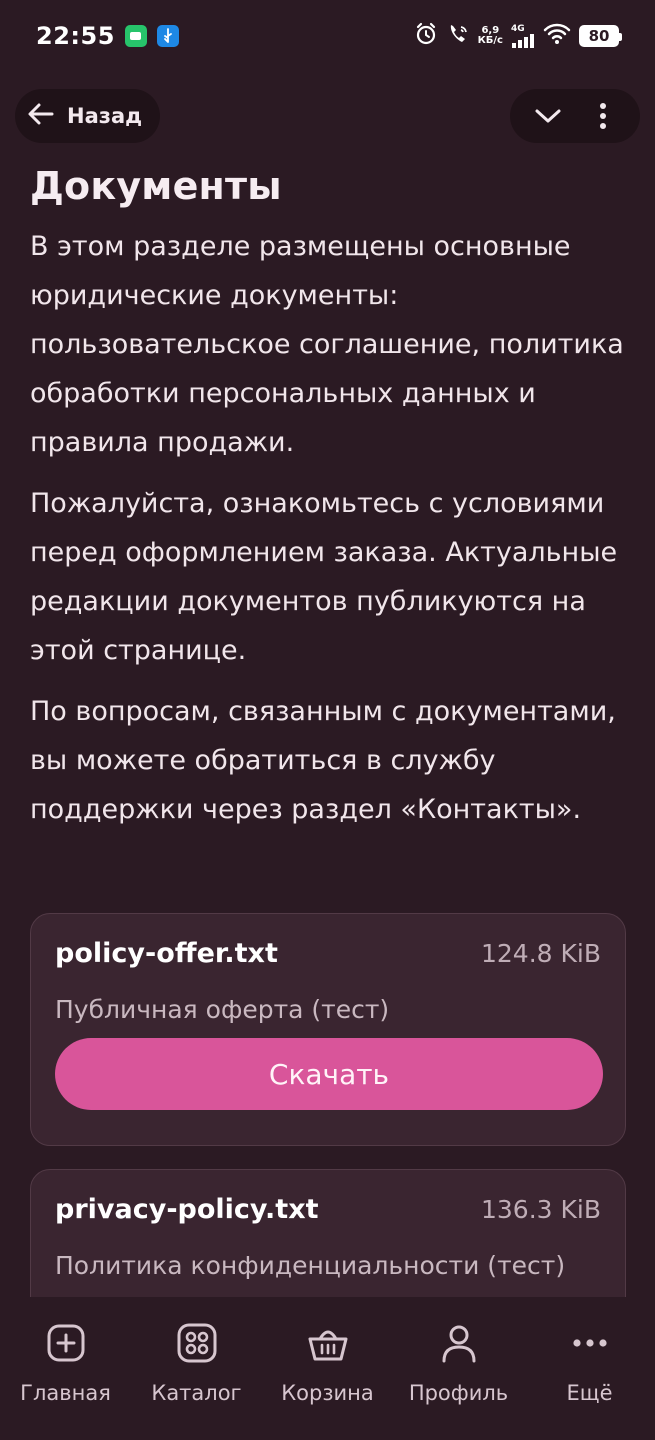 Image resolution: width=655 pixels, height=1440 pixels. I want to click on nav-item-profile: Профиль, so click(459, 1380).